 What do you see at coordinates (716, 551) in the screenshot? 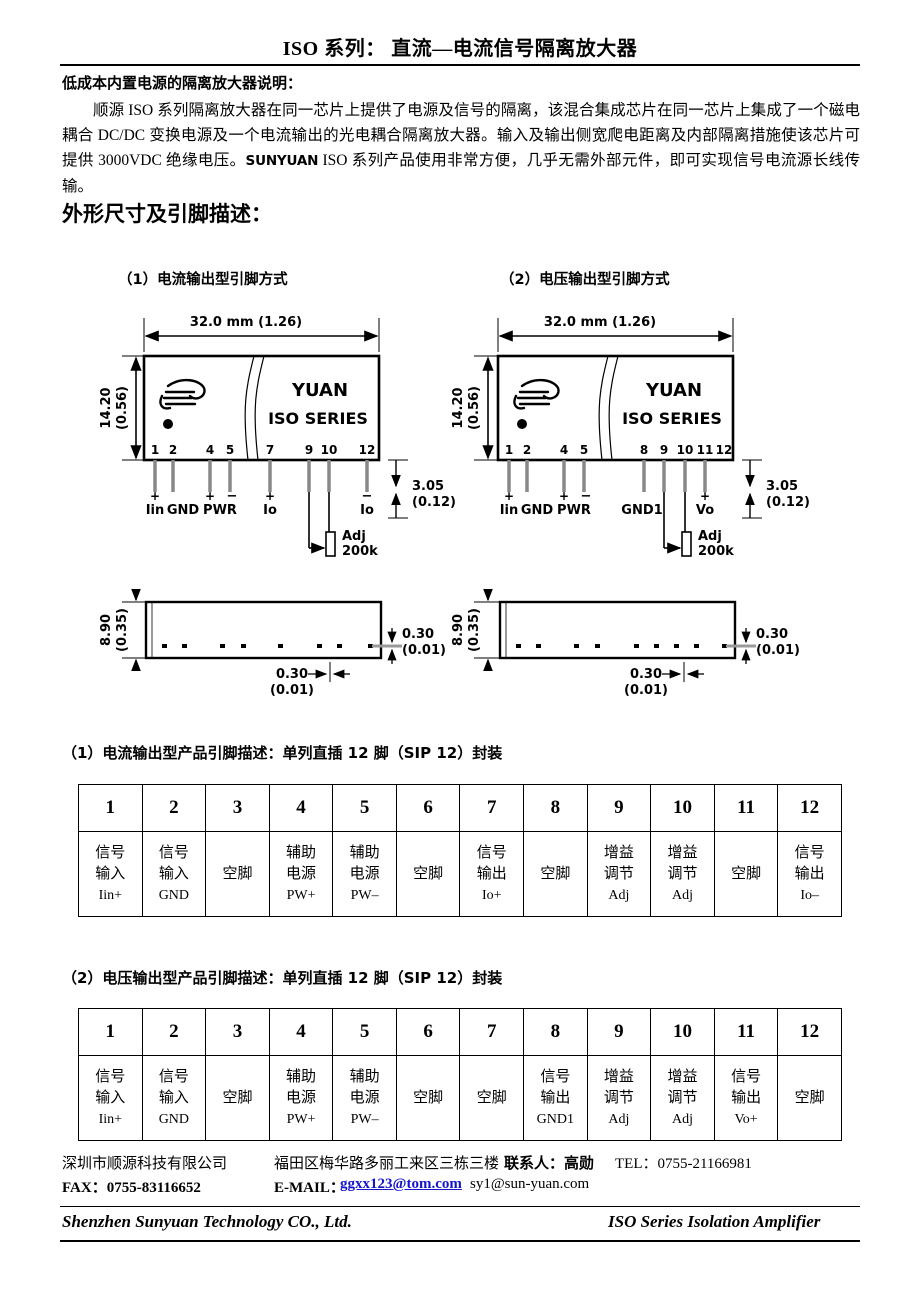
I see `adjust-value-label: 200k` at bounding box center [716, 551].